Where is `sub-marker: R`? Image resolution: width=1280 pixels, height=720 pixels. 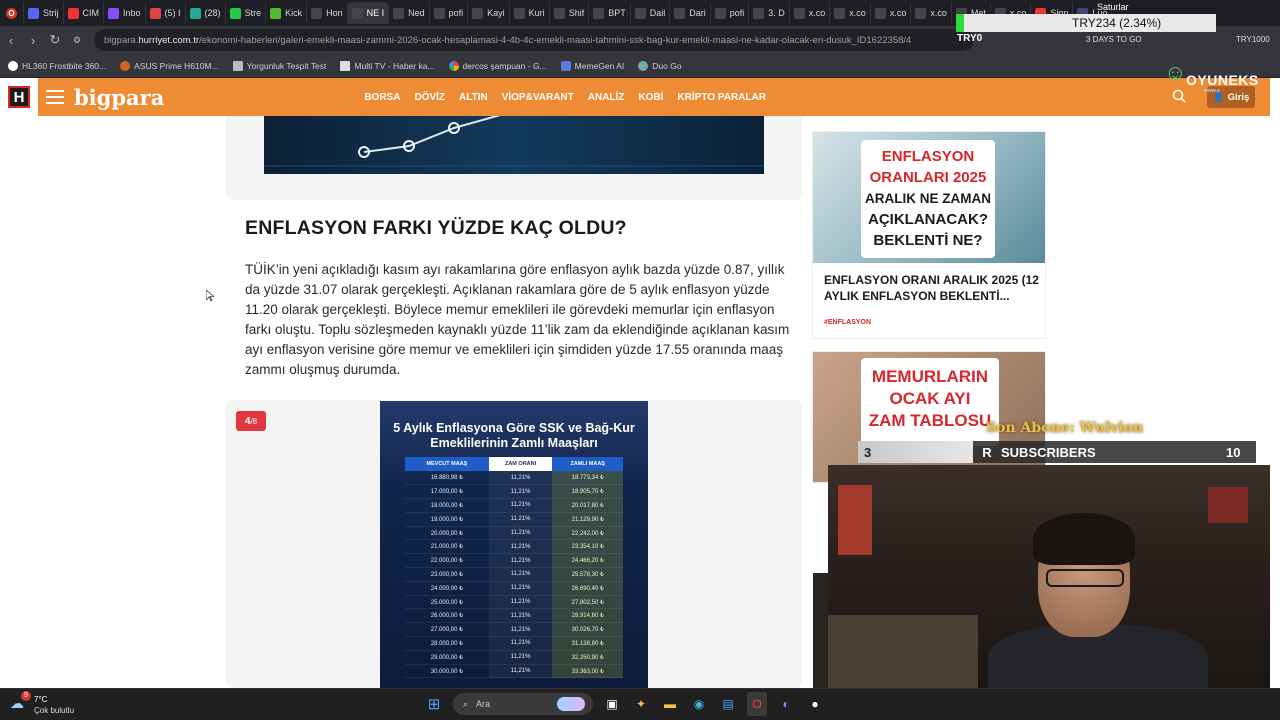 sub-marker: R is located at coordinates (987, 452).